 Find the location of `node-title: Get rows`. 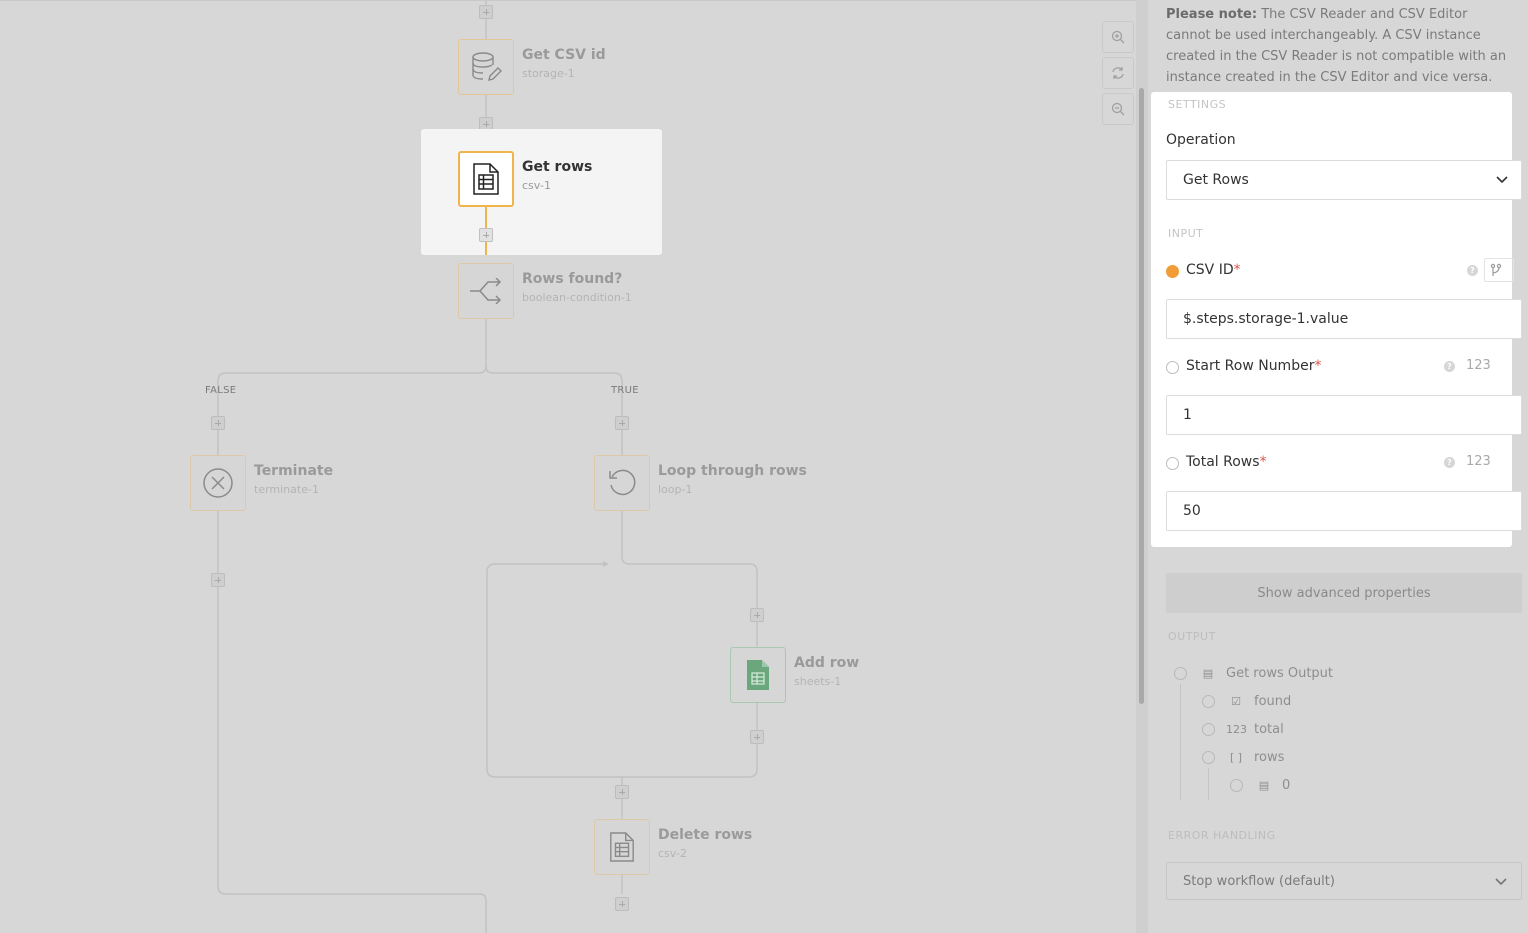

node-title: Get rows is located at coordinates (557, 167).